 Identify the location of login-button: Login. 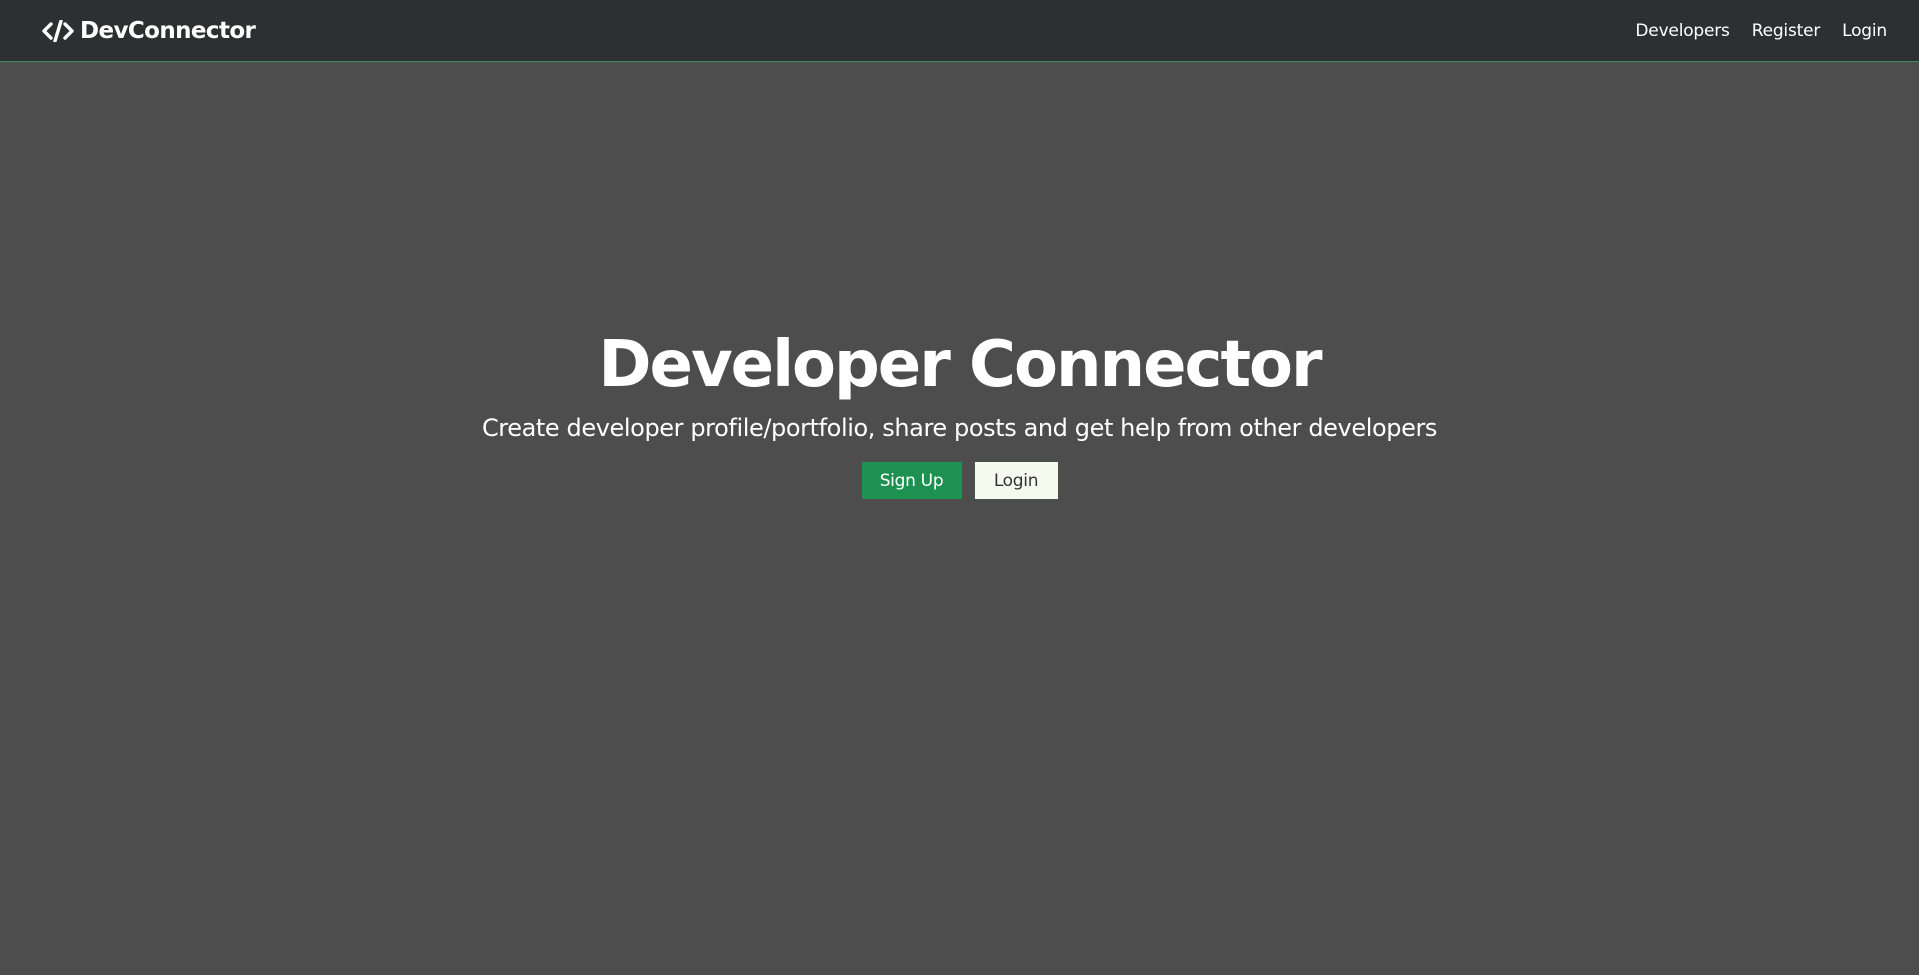
(1016, 481).